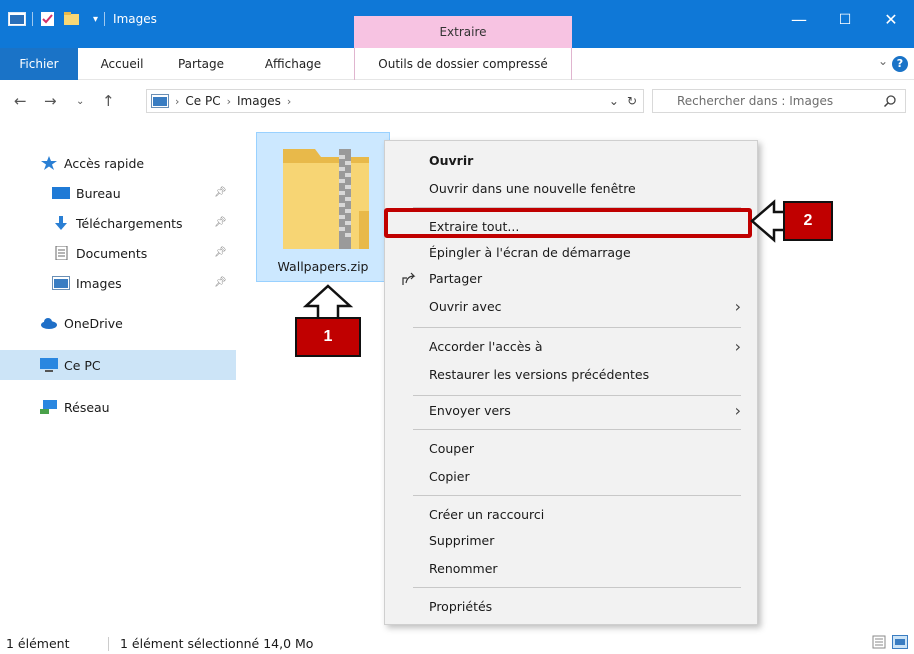  What do you see at coordinates (614, 101) in the screenshot?
I see `address-dropdown-icon: ⌄` at bounding box center [614, 101].